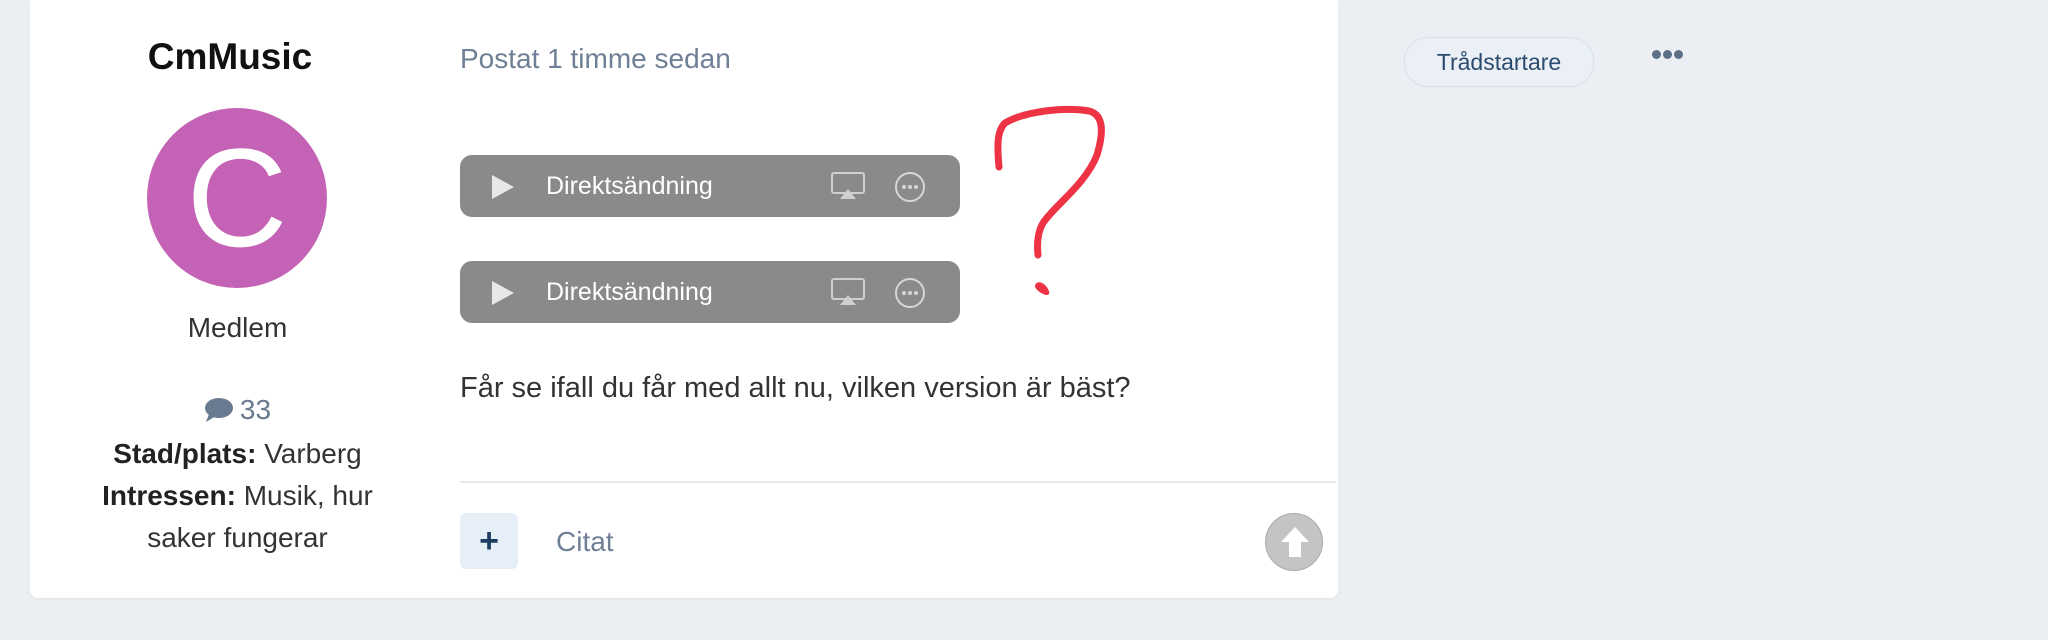 Image resolution: width=2048 pixels, height=640 pixels. What do you see at coordinates (313, 453) in the screenshot?
I see `field-value: Varberg` at bounding box center [313, 453].